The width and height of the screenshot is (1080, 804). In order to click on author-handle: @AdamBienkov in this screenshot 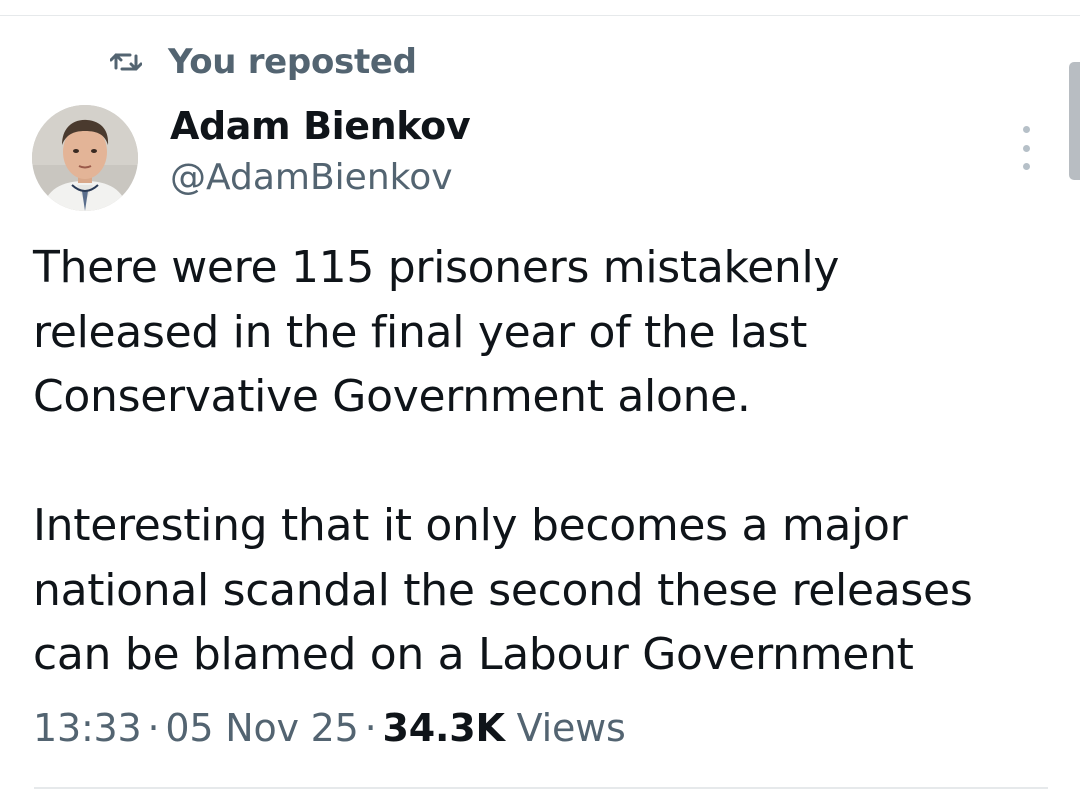, I will do `click(311, 177)`.